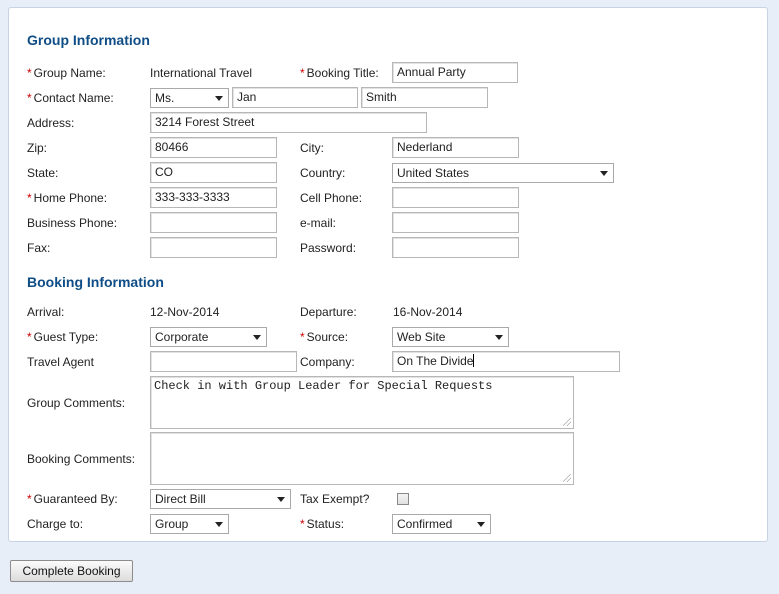 The height and width of the screenshot is (594, 779). What do you see at coordinates (362, 458) in the screenshot?
I see `booking-comments-textarea` at bounding box center [362, 458].